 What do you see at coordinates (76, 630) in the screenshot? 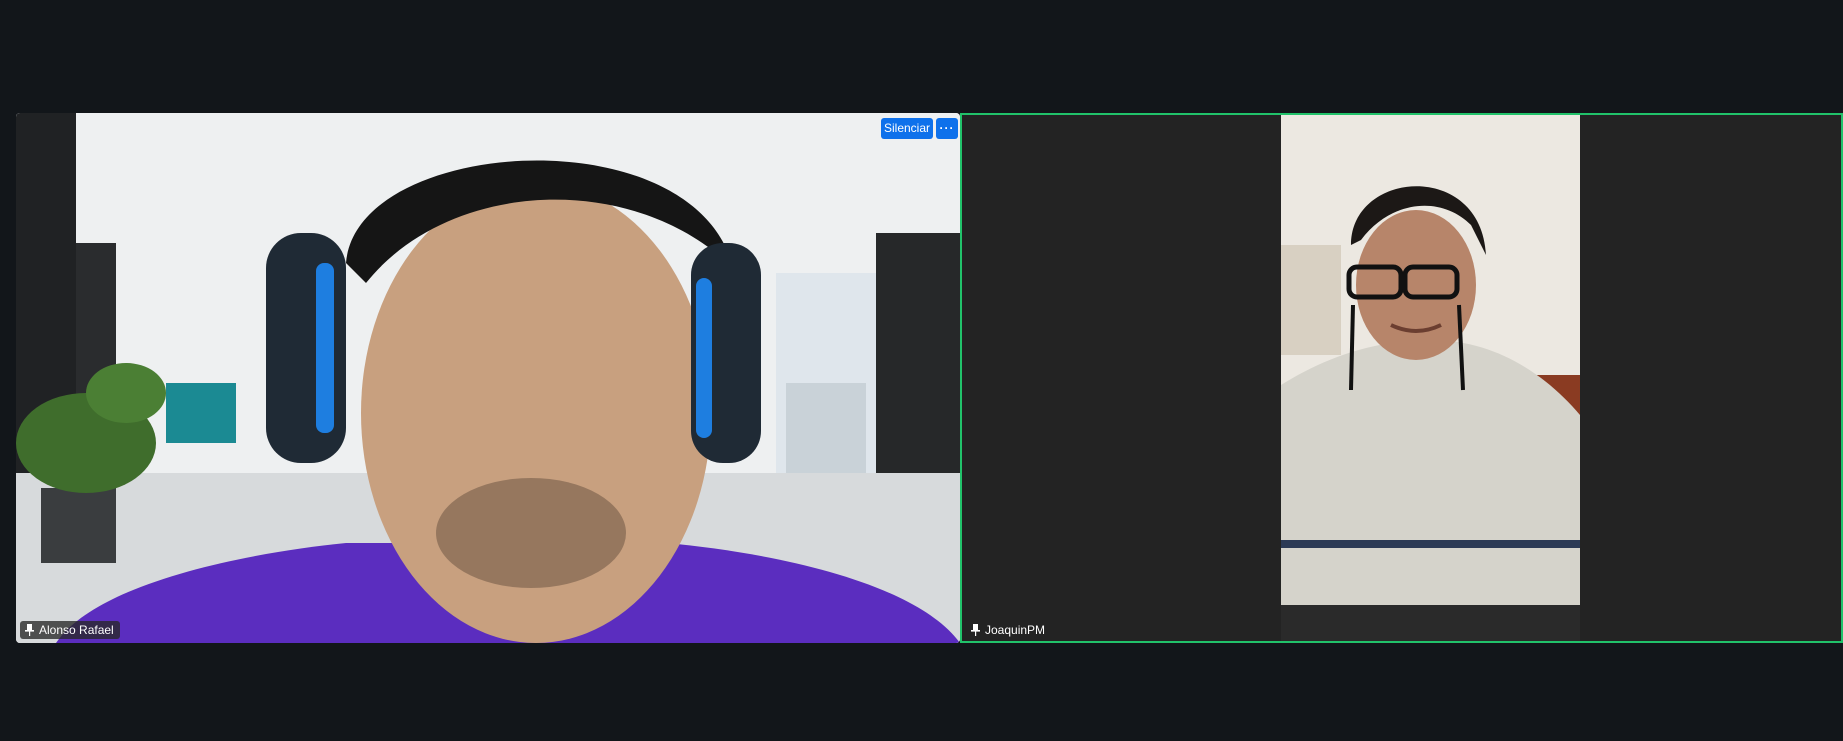
I see `participant-name: Alonso Rafael` at bounding box center [76, 630].